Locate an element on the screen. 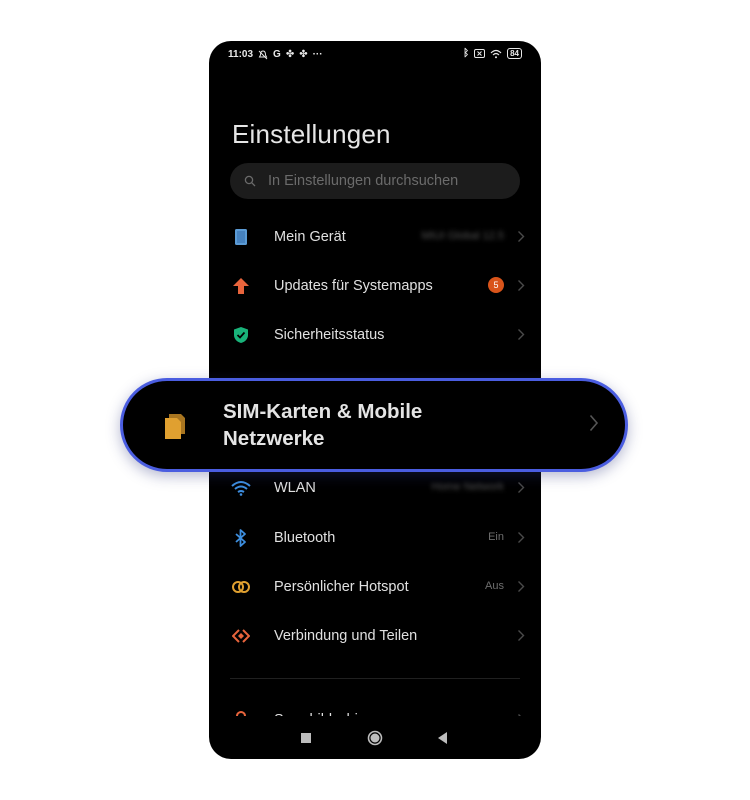 Image resolution: width=750 pixels, height=800 pixels. wifi-status-icon is located at coordinates (496, 53).